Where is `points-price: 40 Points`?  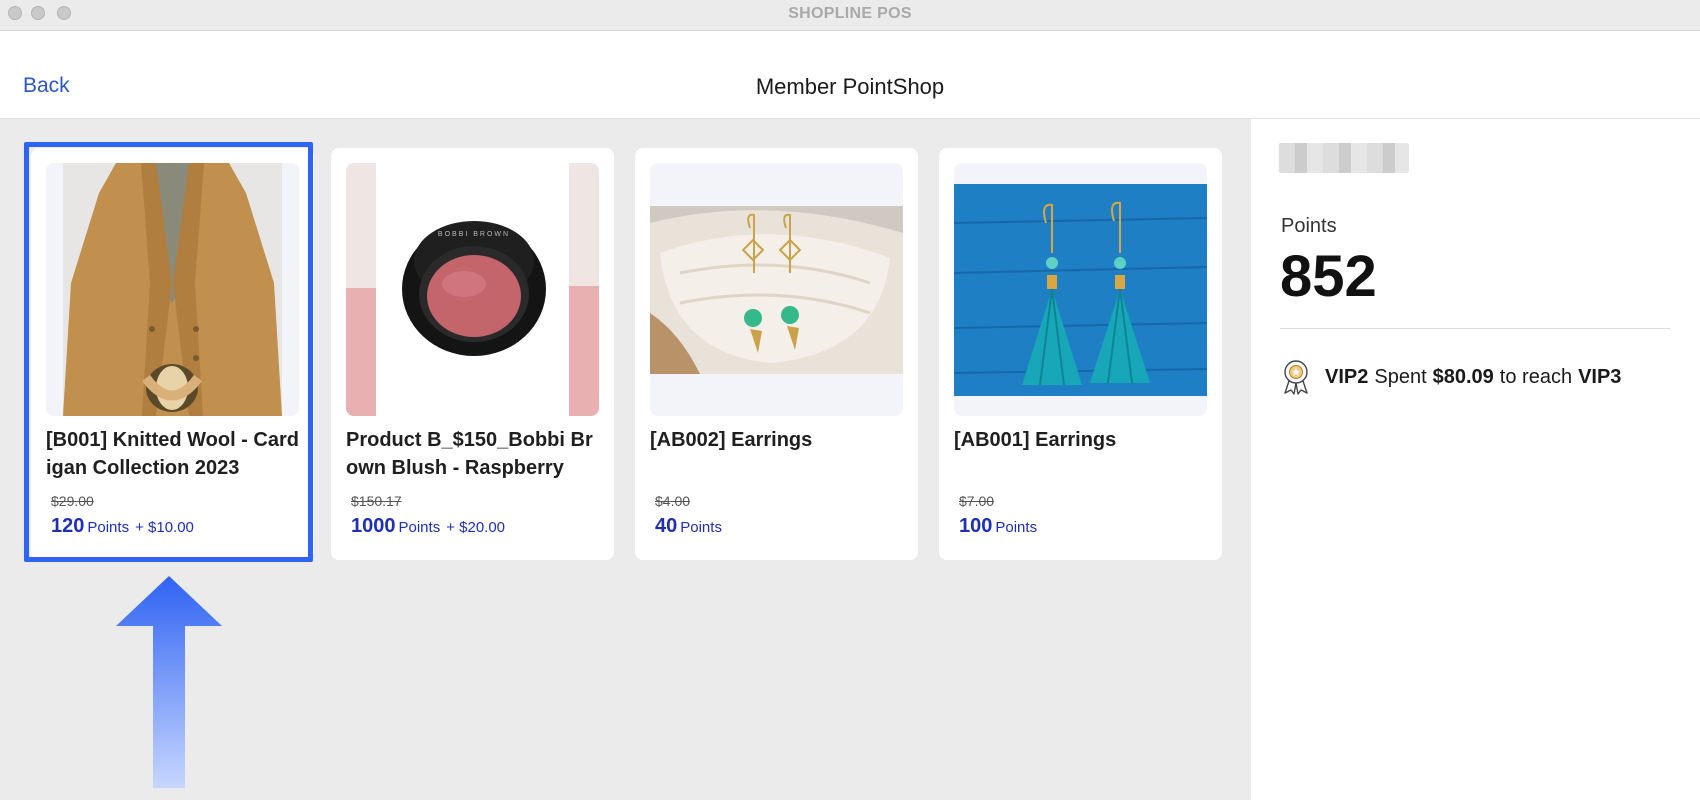
points-price: 40 Points is located at coordinates (688, 526).